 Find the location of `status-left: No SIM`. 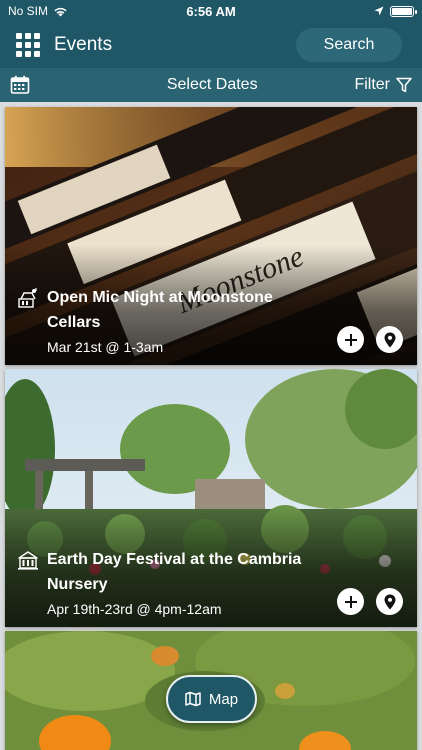

status-left: No SIM is located at coordinates (38, 11).